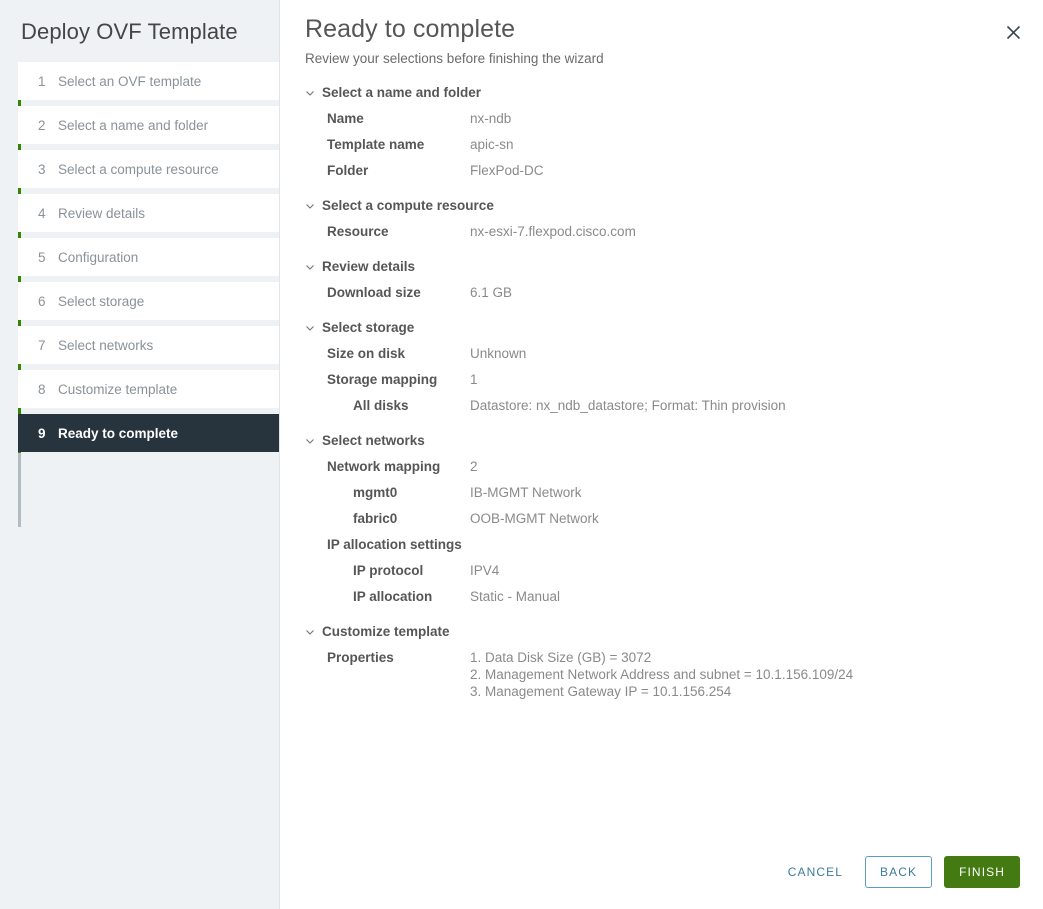 This screenshot has height=909, width=1043. I want to click on summary-row-value: IPV4, so click(485, 570).